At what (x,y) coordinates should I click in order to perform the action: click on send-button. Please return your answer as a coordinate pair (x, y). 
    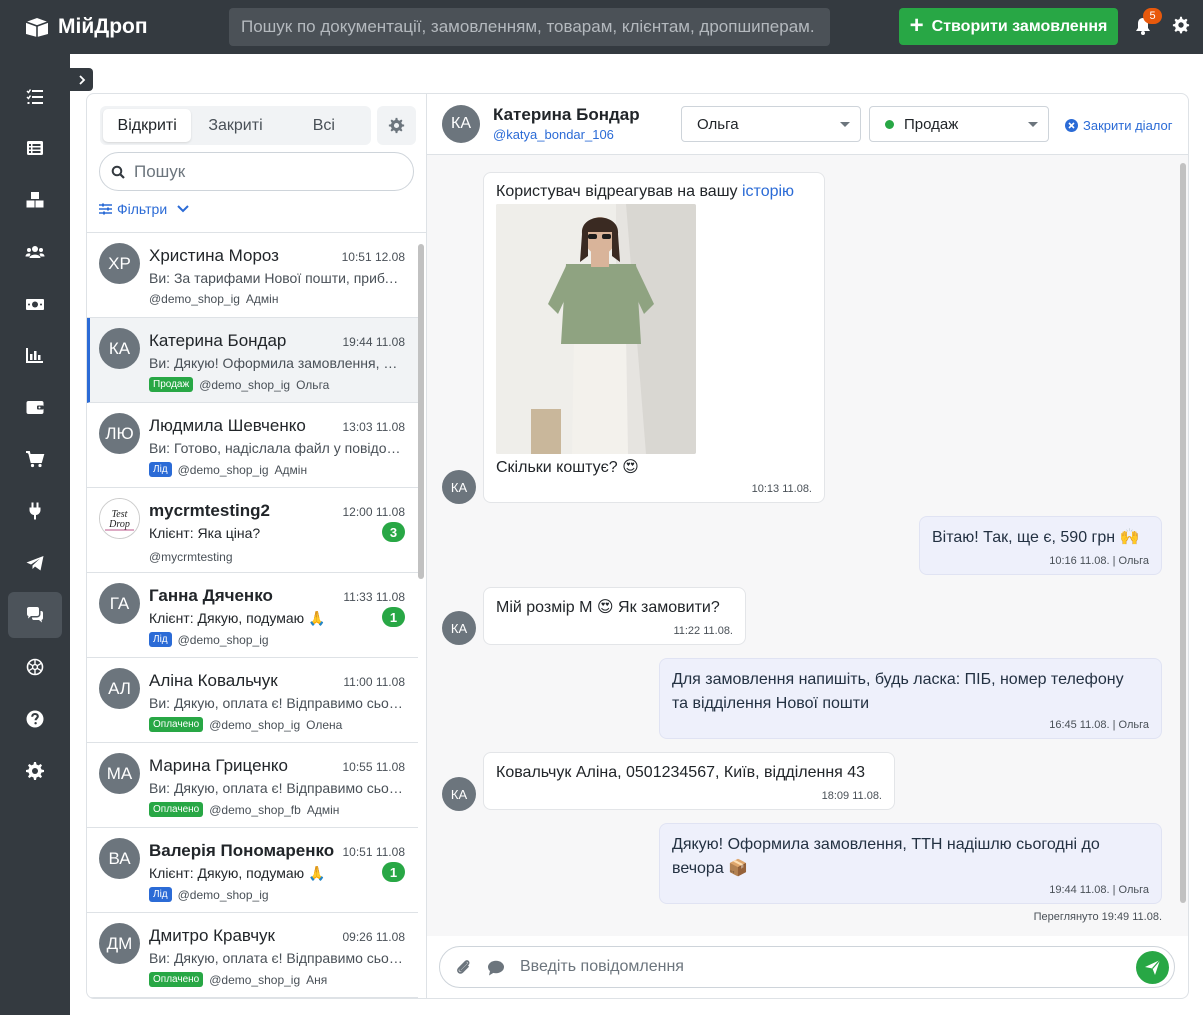
    Looking at the image, I should click on (1152, 967).